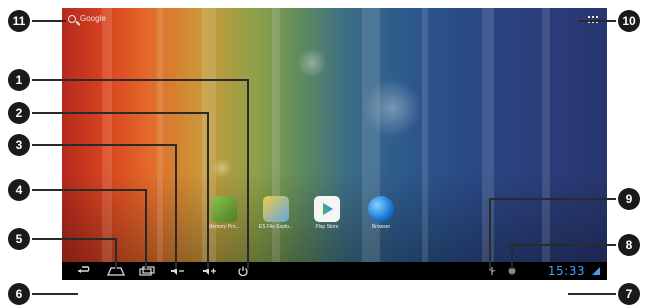 This screenshot has width=647, height=305. What do you see at coordinates (381, 209) in the screenshot?
I see `globe-icon` at bounding box center [381, 209].